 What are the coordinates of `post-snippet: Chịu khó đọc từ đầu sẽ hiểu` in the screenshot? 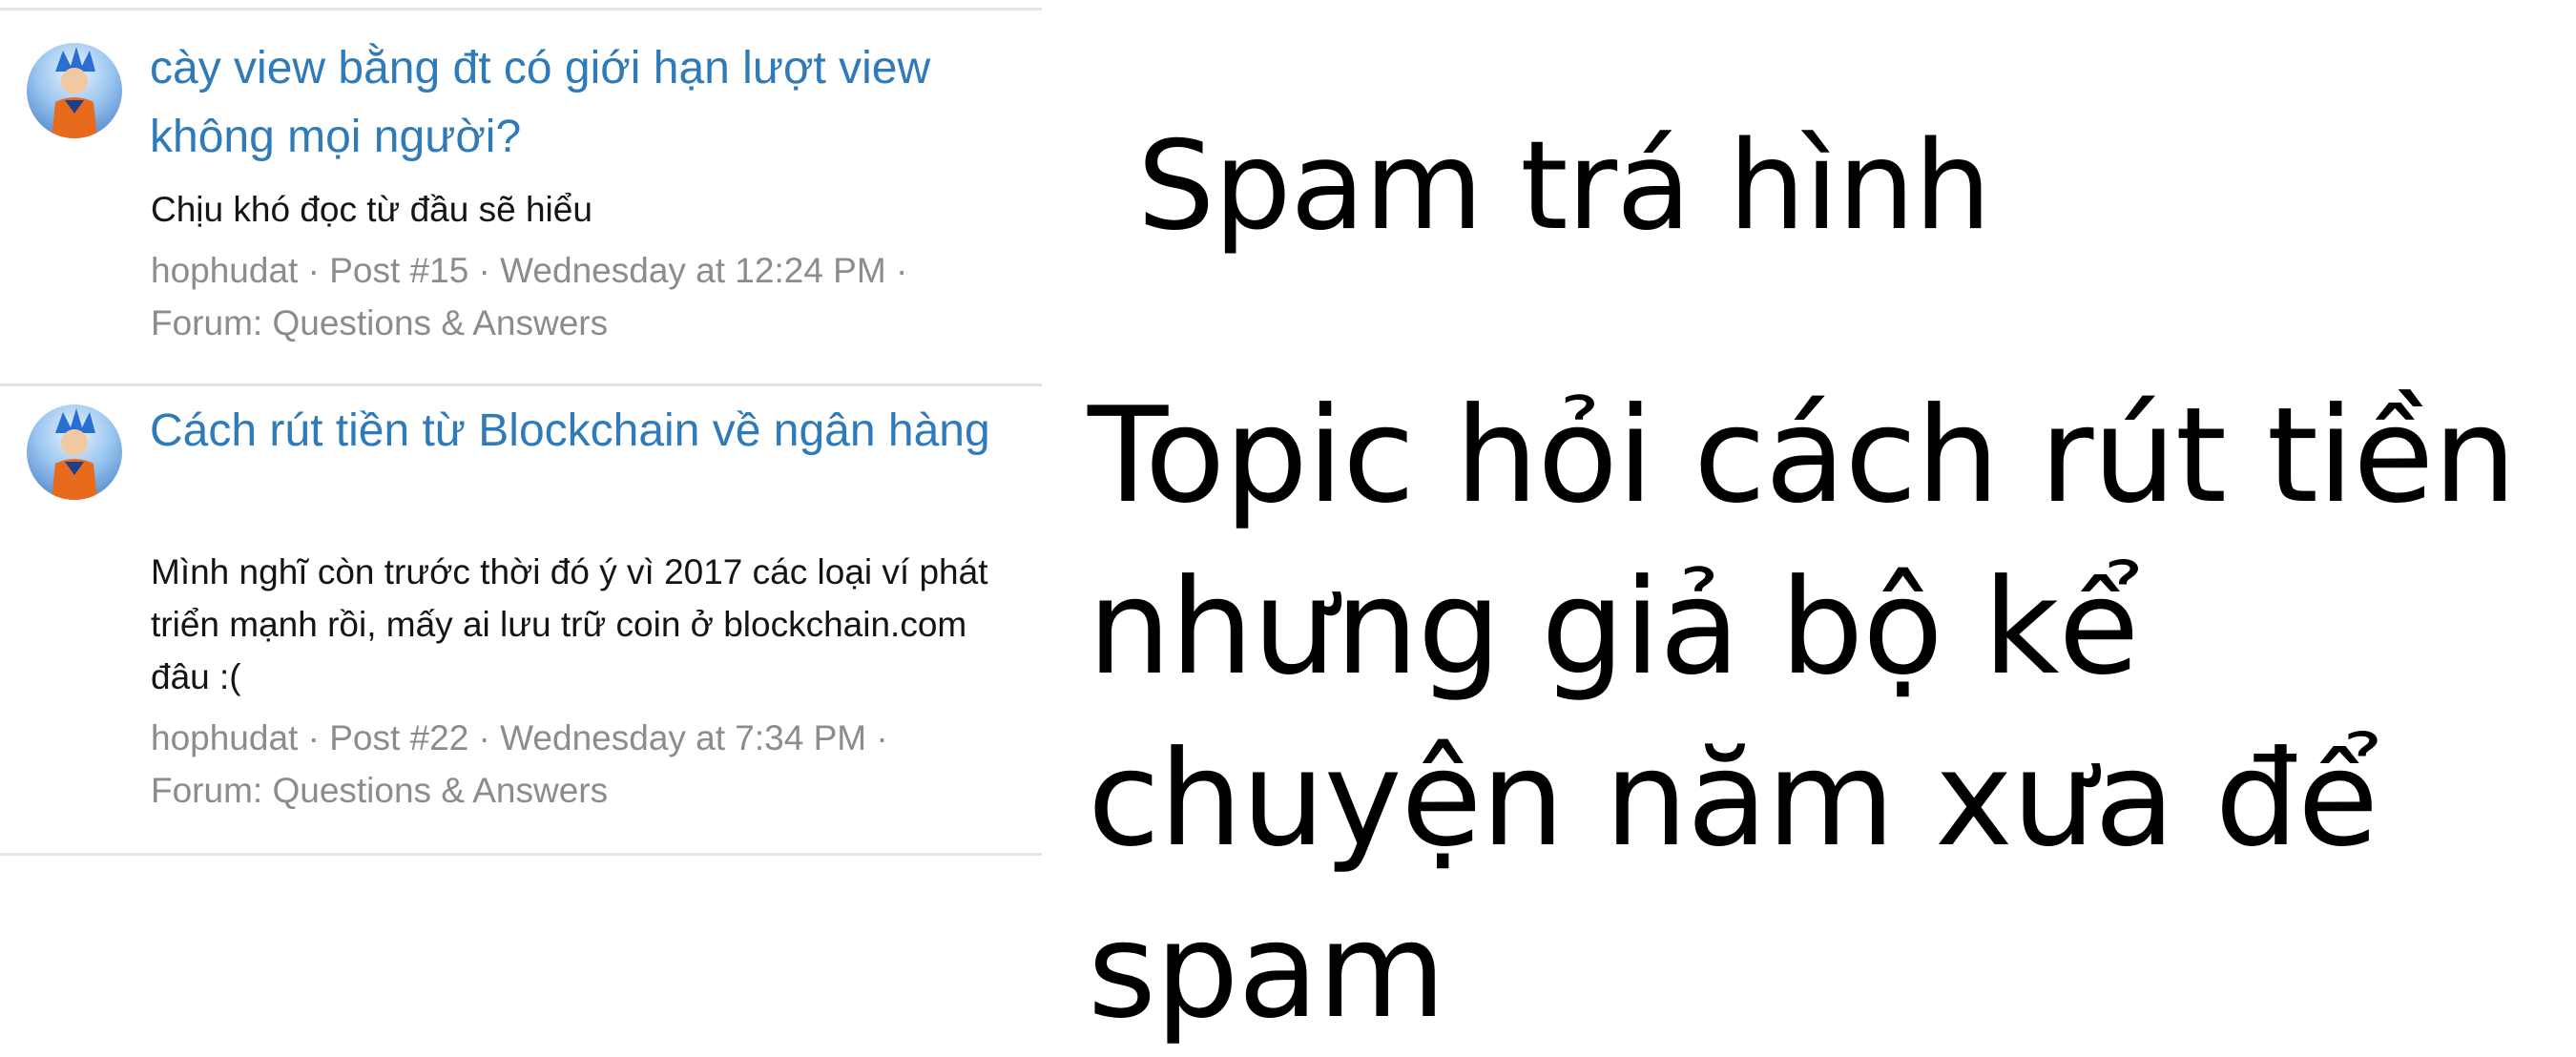 It's located at (371, 209).